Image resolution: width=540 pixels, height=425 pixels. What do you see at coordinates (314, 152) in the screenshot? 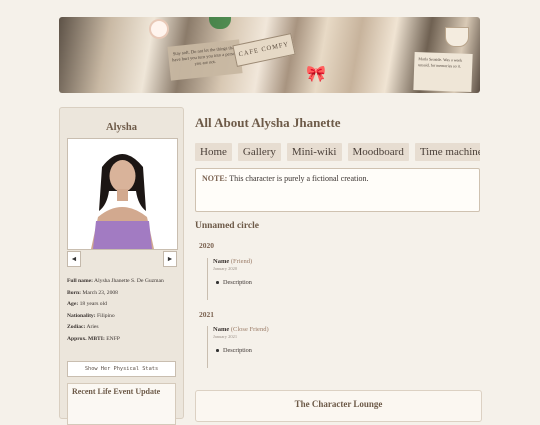
I see `tab-mini-wiki: Mini-wiki` at bounding box center [314, 152].